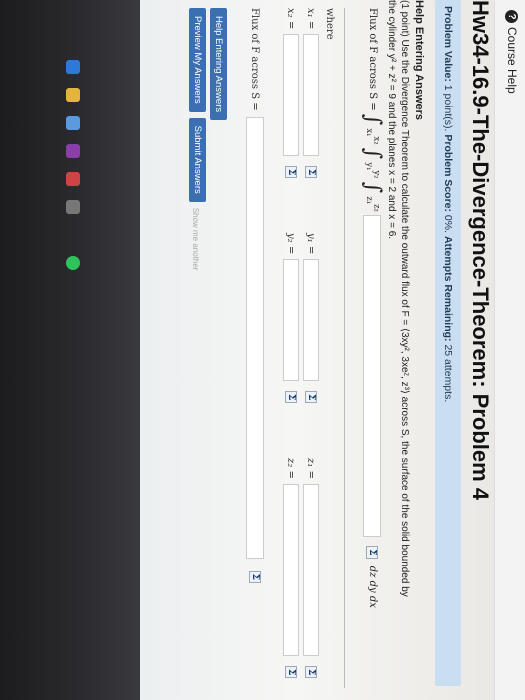 The image size is (525, 700). Describe the element at coordinates (291, 320) in the screenshot. I see `y2-input` at that location.